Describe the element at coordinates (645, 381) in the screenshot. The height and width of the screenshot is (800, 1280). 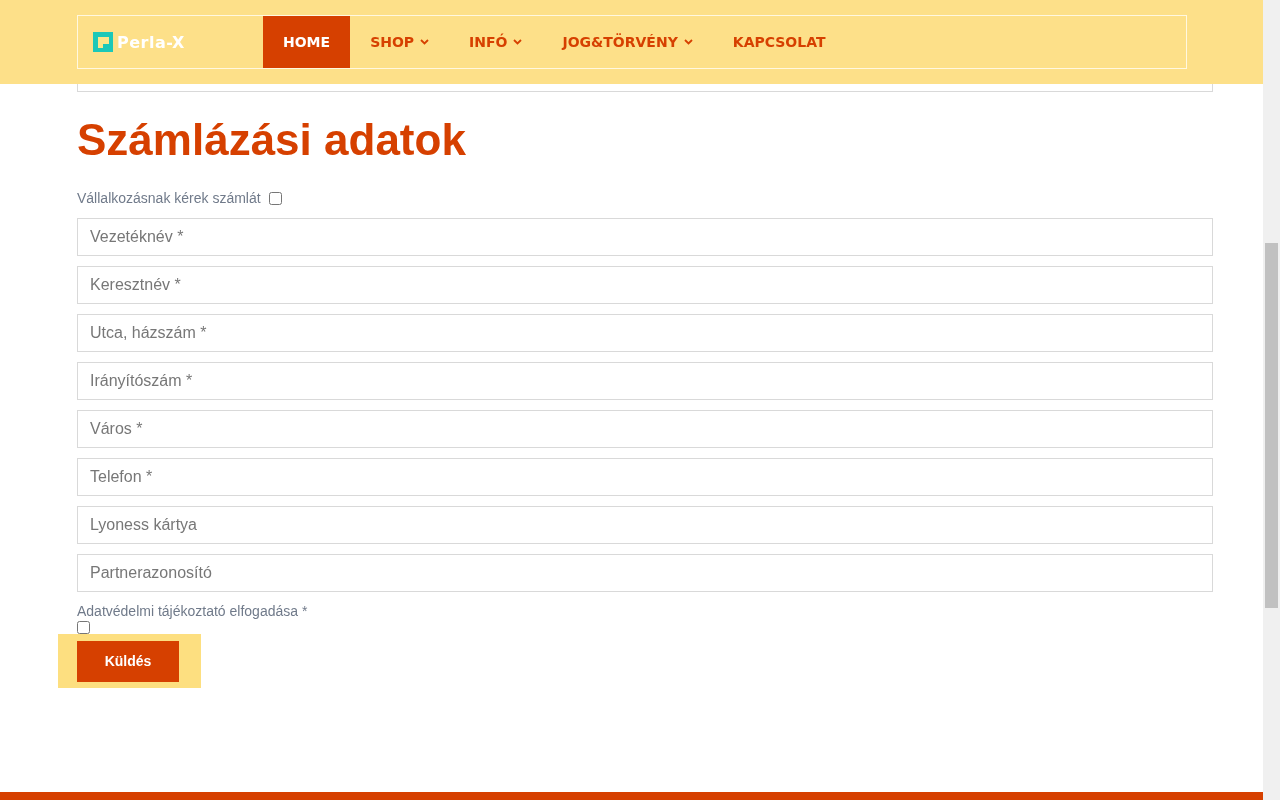
I see `input-field: Irányítószám *` at that location.